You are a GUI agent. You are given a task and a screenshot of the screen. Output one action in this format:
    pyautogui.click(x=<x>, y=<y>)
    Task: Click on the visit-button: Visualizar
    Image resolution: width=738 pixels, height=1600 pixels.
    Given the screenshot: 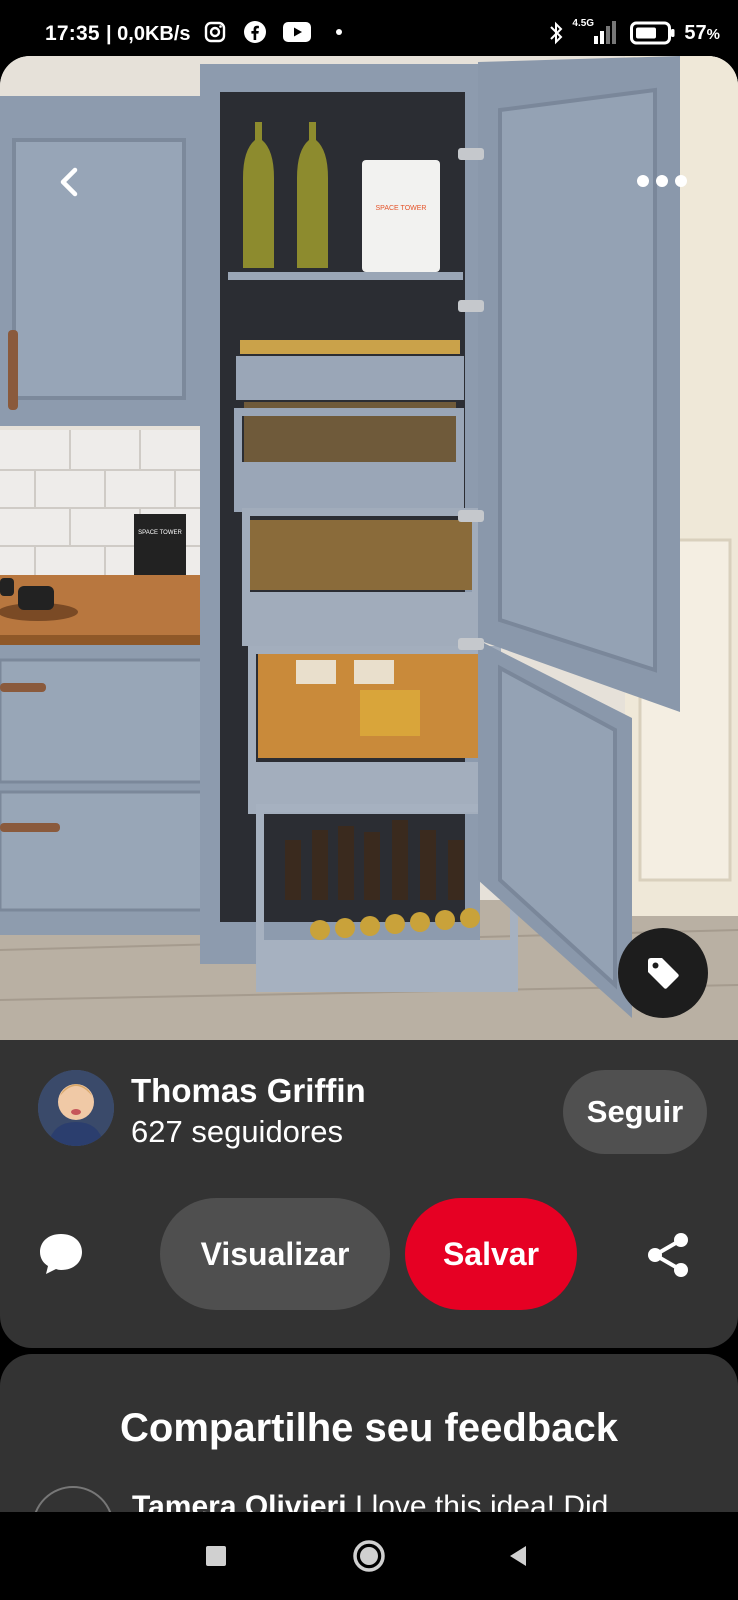 What is the action you would take?
    pyautogui.click(x=275, y=1254)
    